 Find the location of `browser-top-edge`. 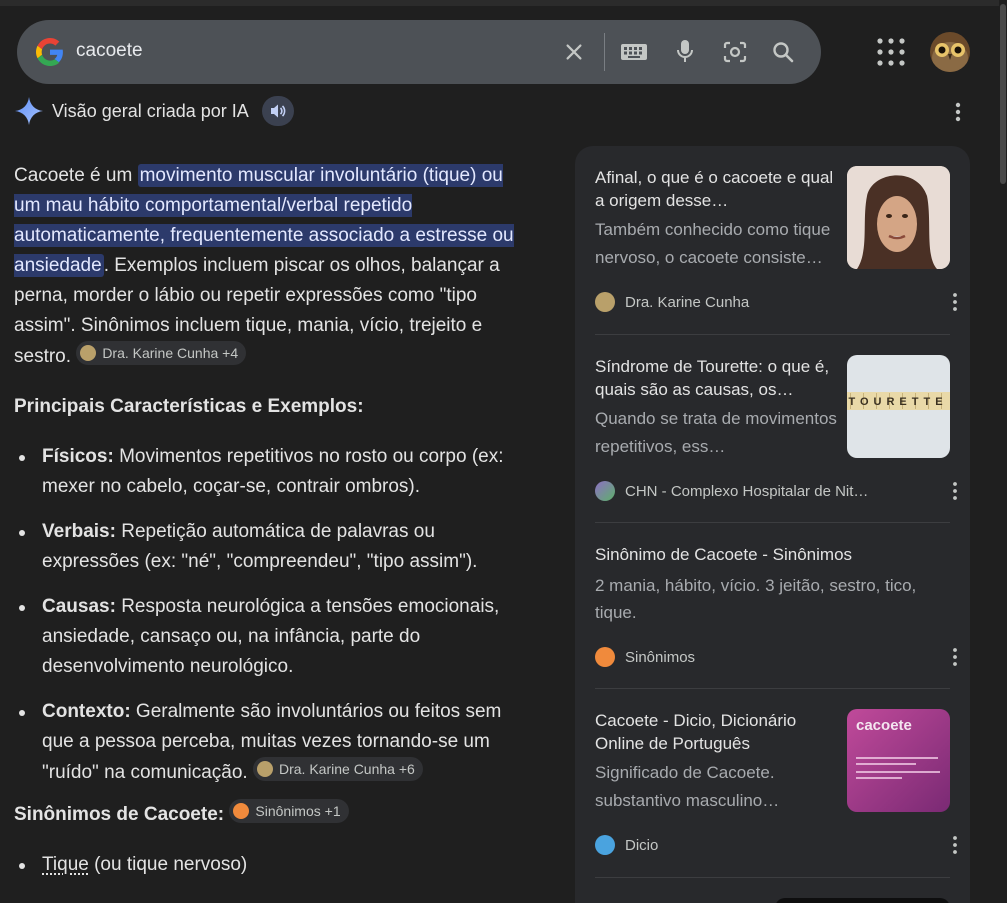

browser-top-edge is located at coordinates (503, 3).